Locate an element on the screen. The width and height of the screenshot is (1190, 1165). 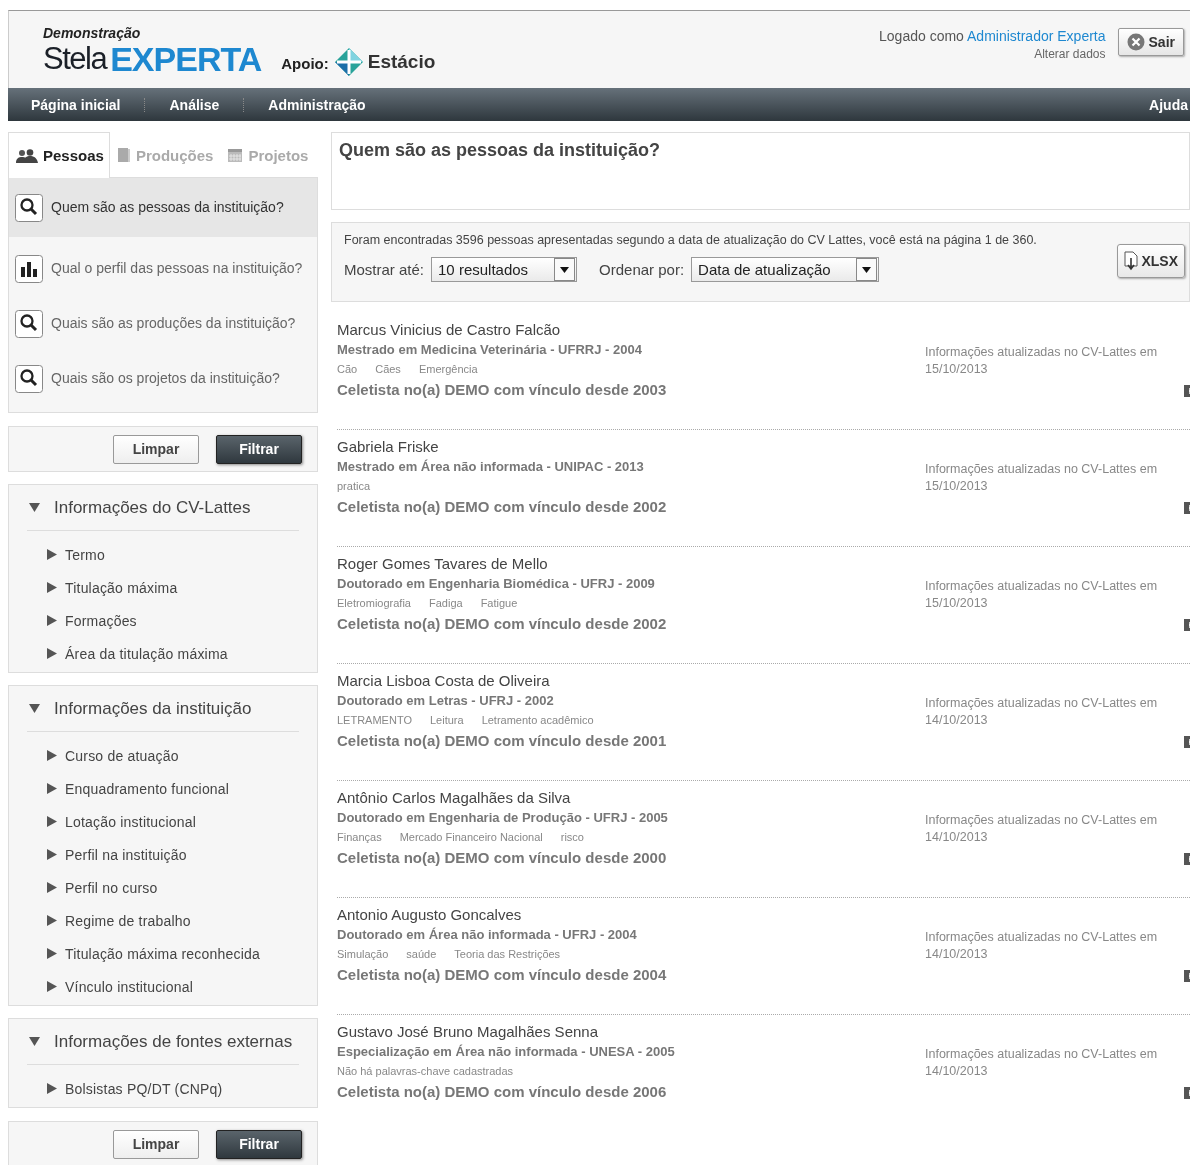
show-label: Mostrar até: is located at coordinates (384, 269).